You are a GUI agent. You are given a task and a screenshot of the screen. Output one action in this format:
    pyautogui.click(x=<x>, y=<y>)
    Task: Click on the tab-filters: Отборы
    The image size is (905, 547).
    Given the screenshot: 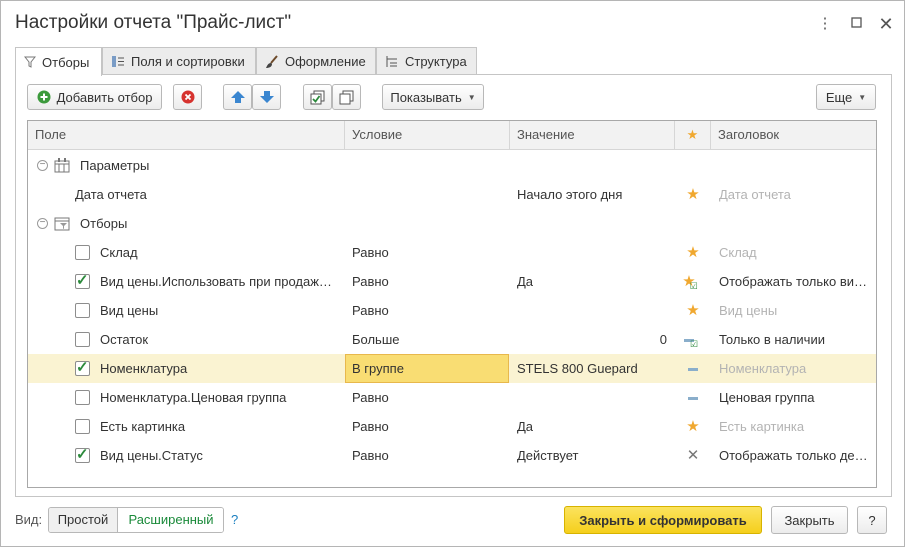 What is the action you would take?
    pyautogui.click(x=58, y=61)
    